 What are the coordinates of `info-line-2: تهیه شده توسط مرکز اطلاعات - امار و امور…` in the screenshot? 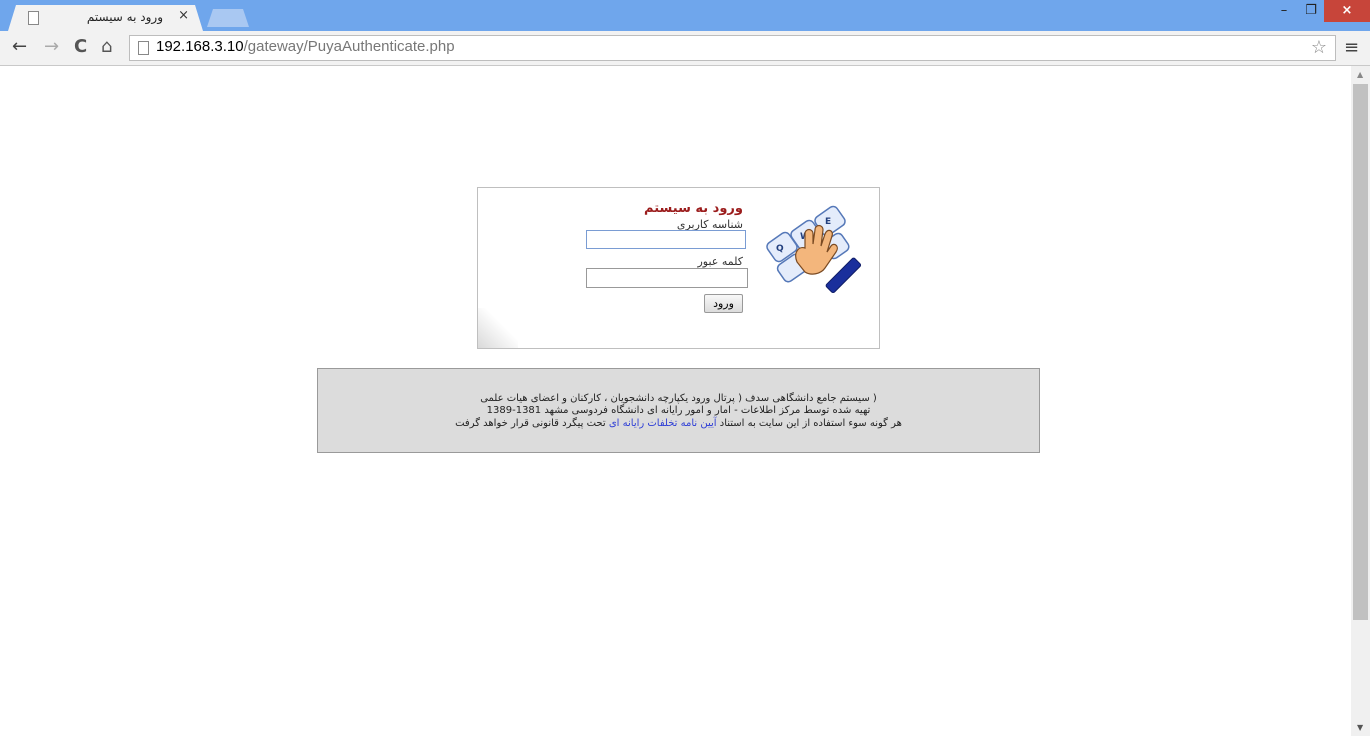 It's located at (678, 410).